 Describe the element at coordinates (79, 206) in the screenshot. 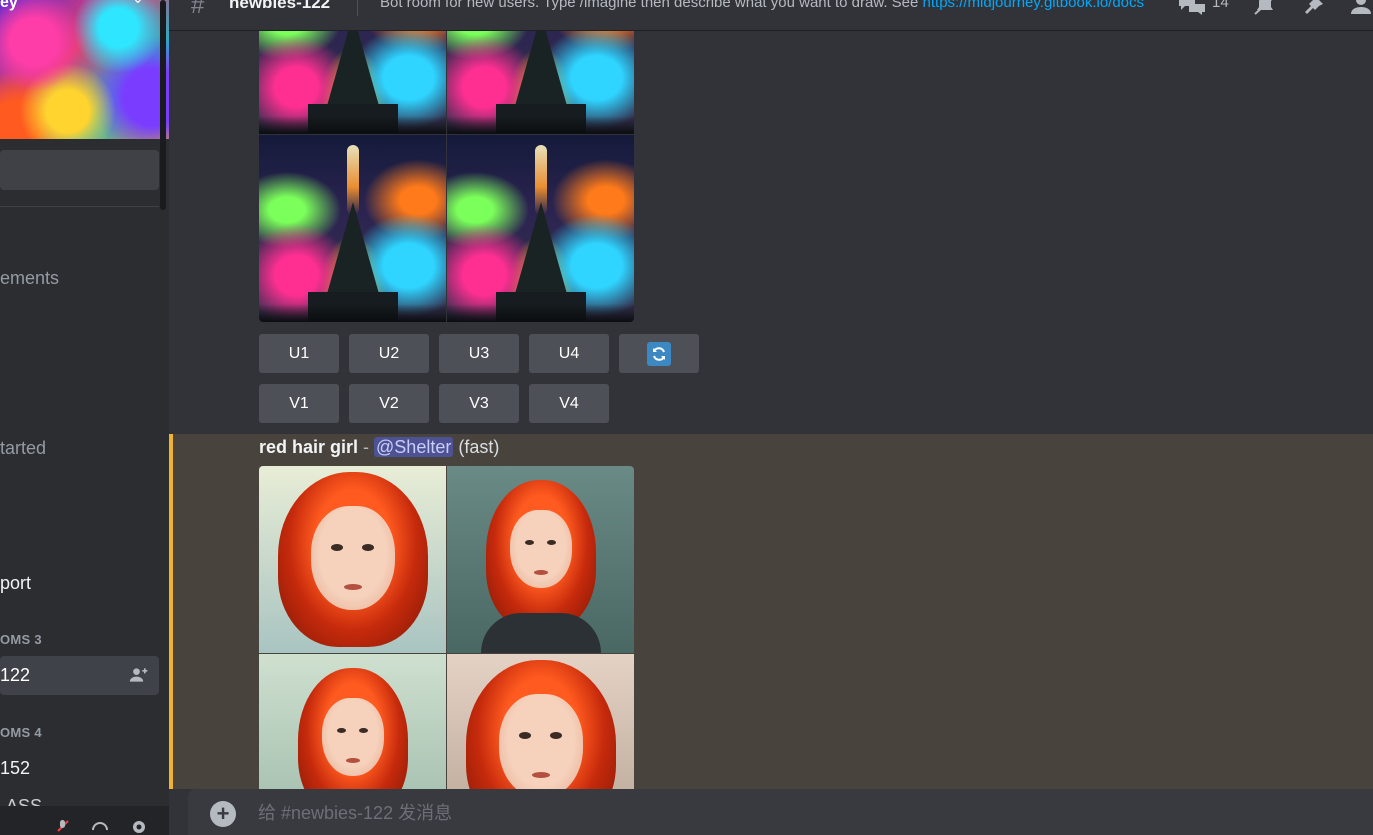

I see `sidebar-divider` at that location.